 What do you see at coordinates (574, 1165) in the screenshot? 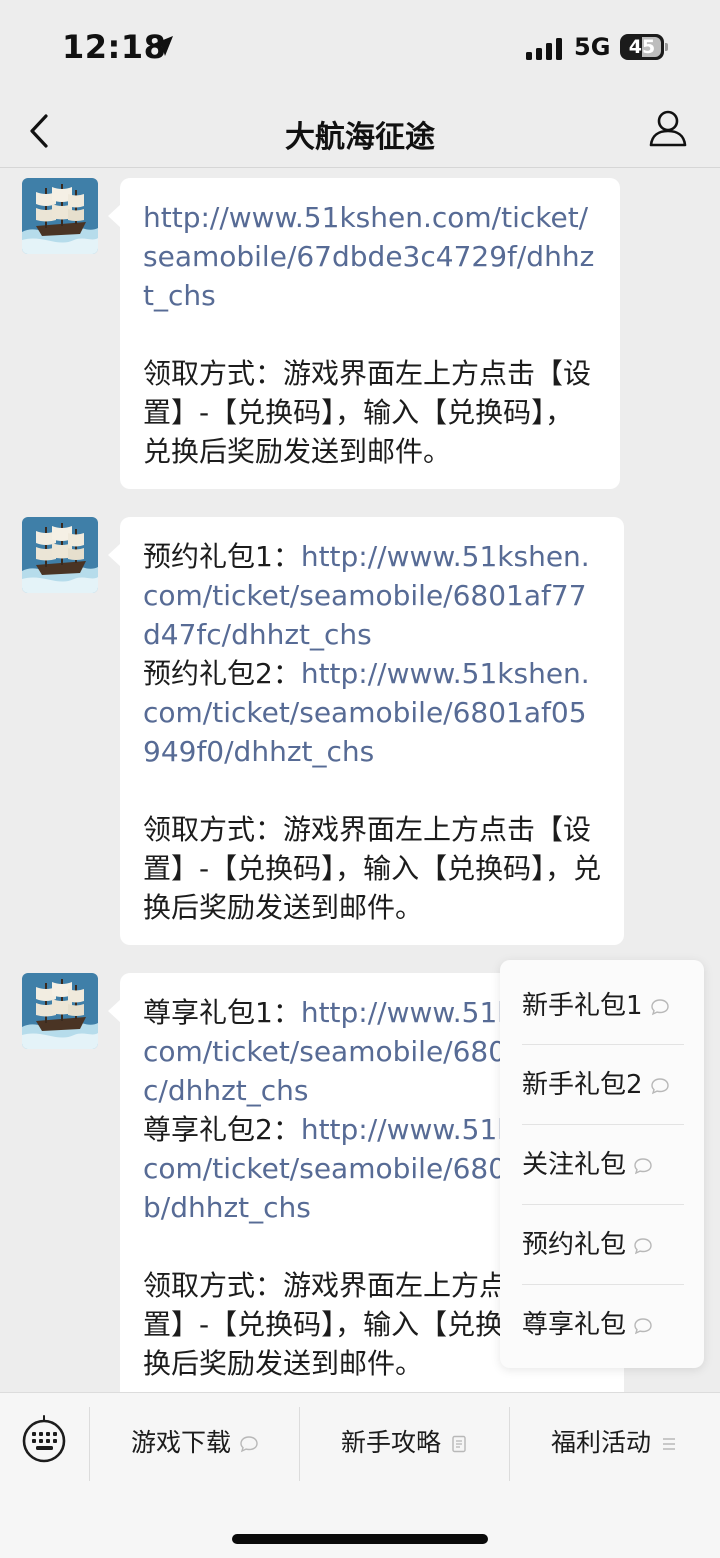
I see `submenu-item-label: 关注礼包` at bounding box center [574, 1165].